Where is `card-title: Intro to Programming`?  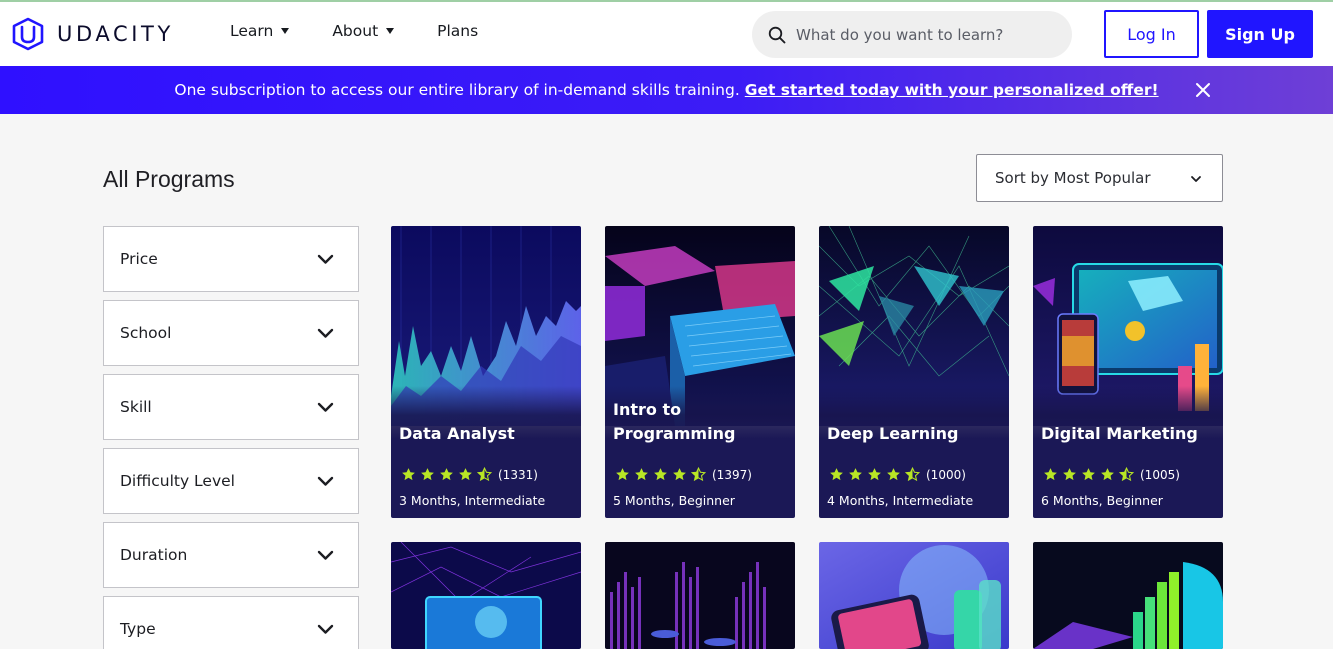 card-title: Intro to Programming is located at coordinates (674, 421).